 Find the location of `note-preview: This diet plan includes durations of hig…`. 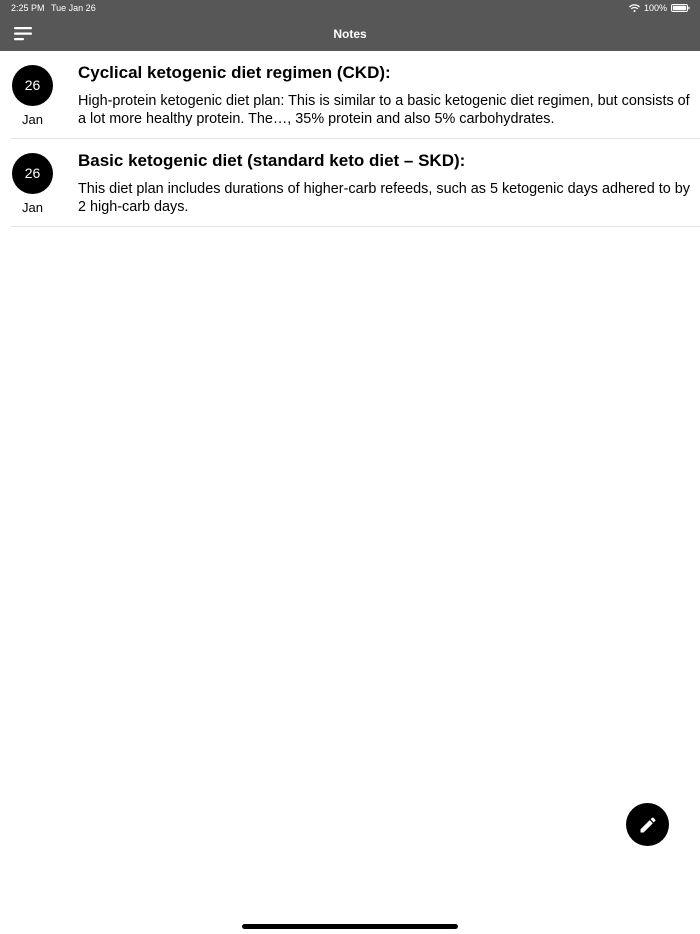

note-preview: This diet plan includes durations of hig… is located at coordinates (384, 198).